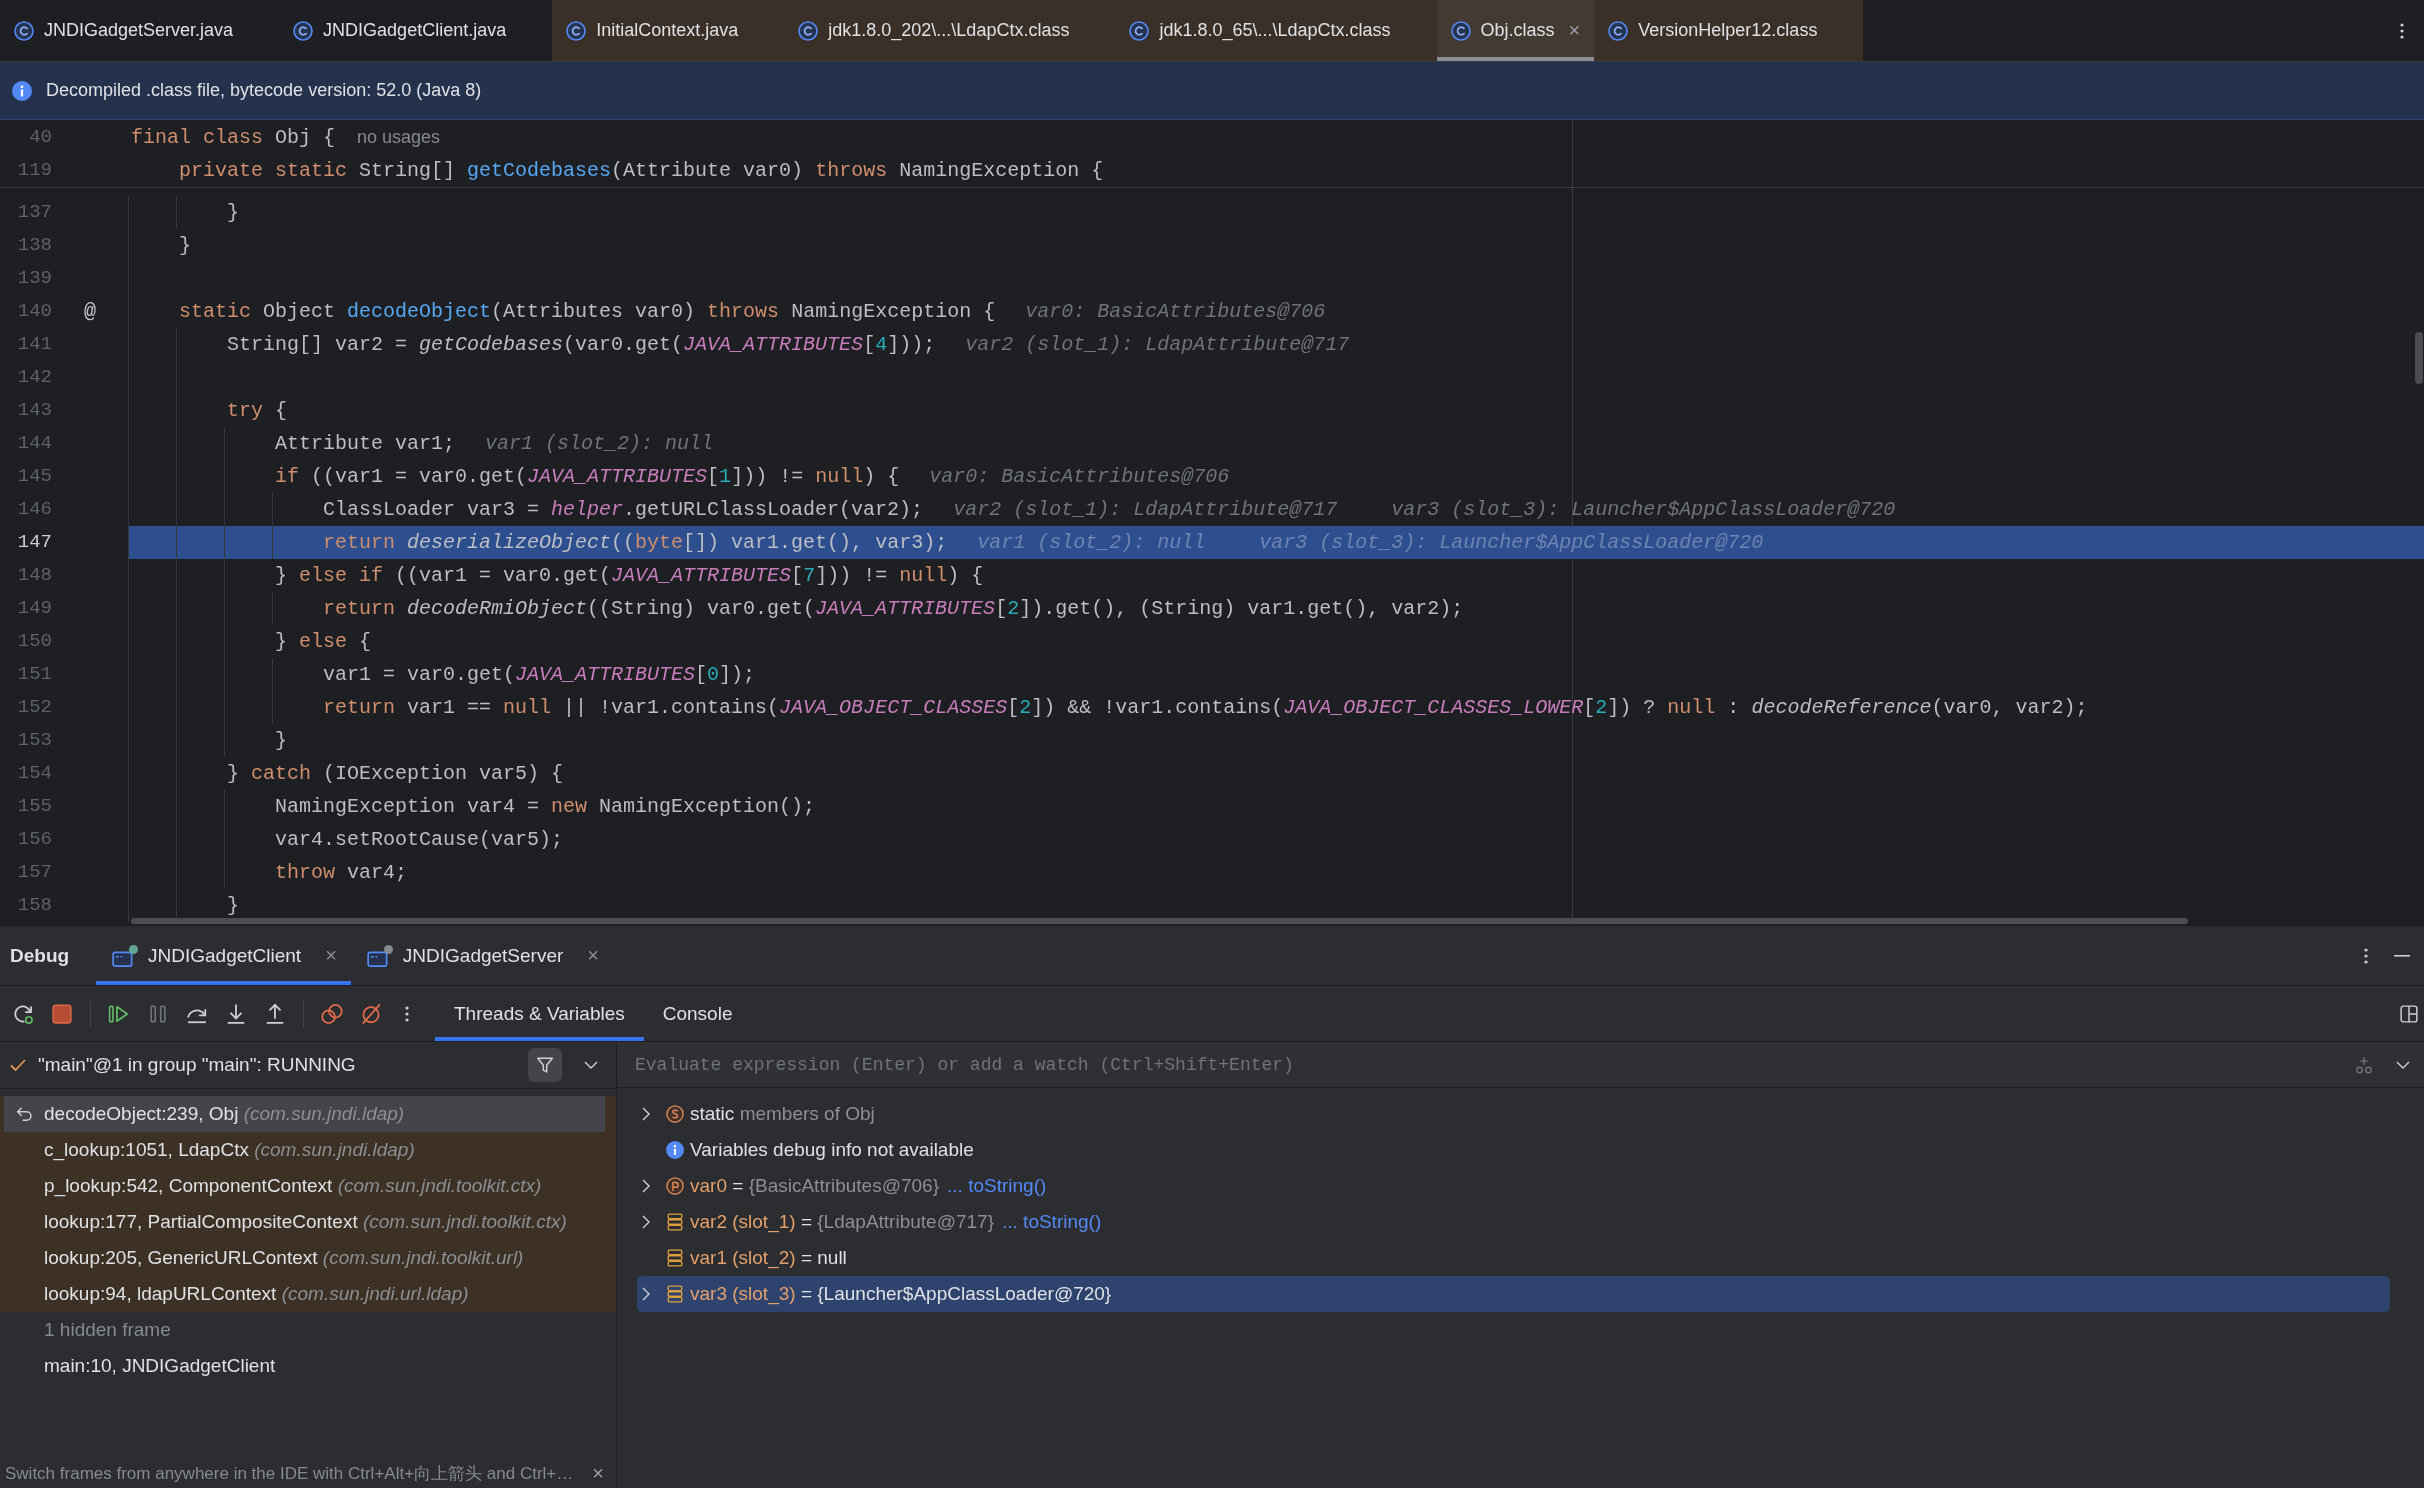 The width and height of the screenshot is (2424, 1488). What do you see at coordinates (539, 1013) in the screenshot?
I see `view-tab: Threads & Variables` at bounding box center [539, 1013].